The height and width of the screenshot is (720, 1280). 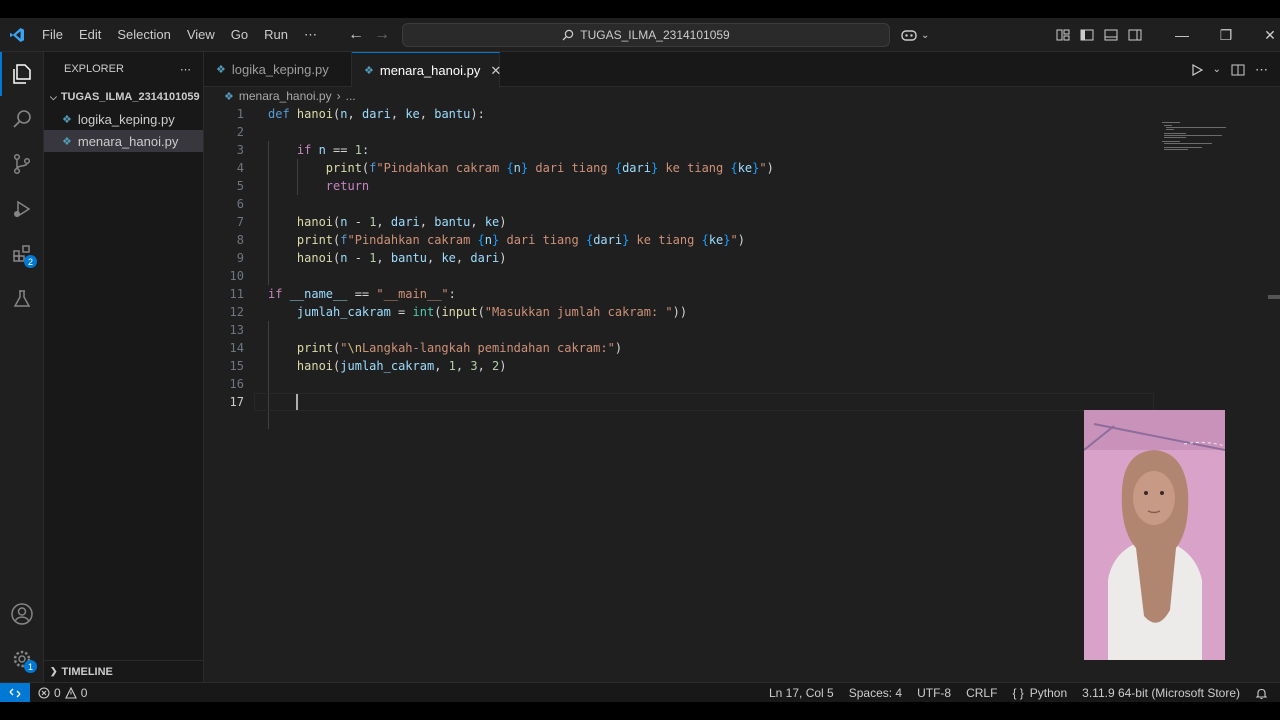 I want to click on menu-bar: File Edit Selection View Go Run ⋯, so click(x=179, y=35).